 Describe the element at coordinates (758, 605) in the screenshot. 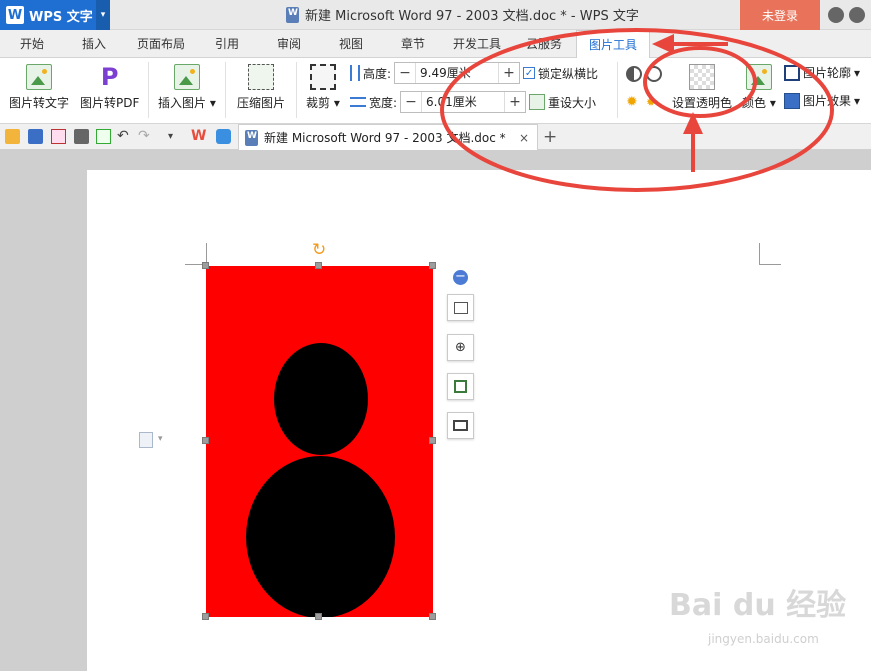

I see `baidu-watermark: Bai du 经验` at that location.